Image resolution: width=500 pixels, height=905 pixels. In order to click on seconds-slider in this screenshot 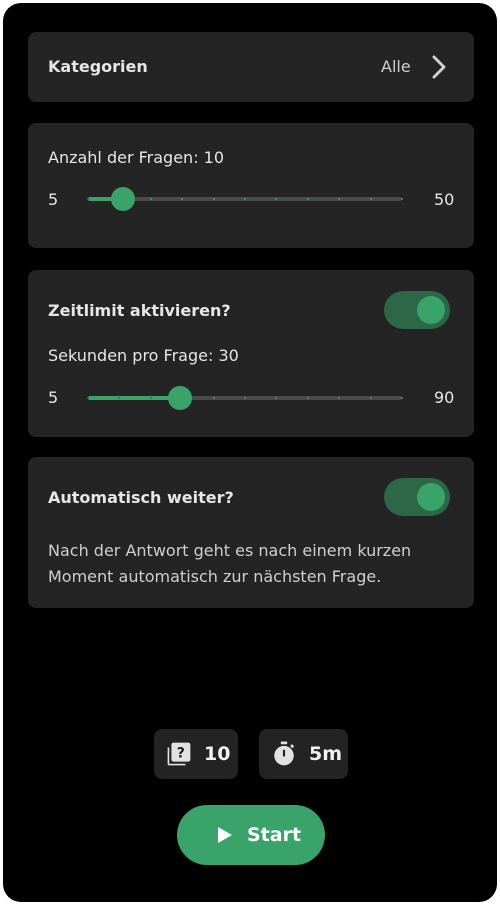, I will do `click(245, 398)`.